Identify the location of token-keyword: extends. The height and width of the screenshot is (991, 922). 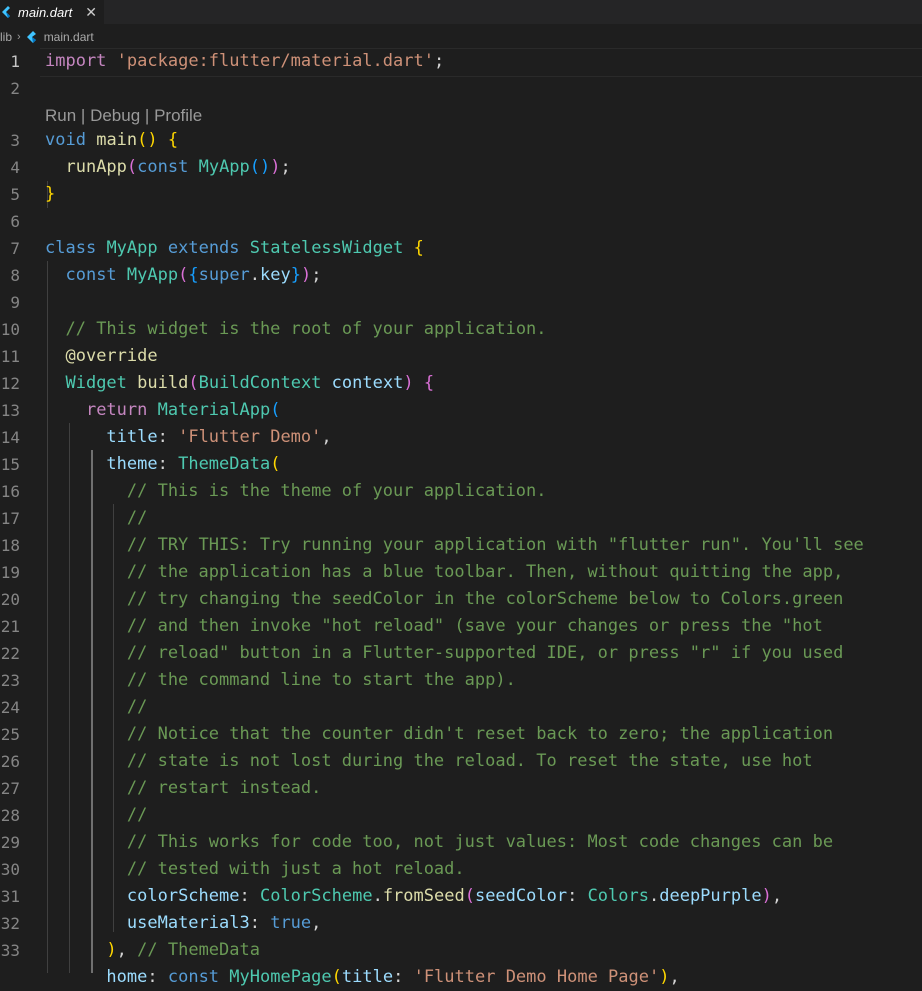
(203, 248).